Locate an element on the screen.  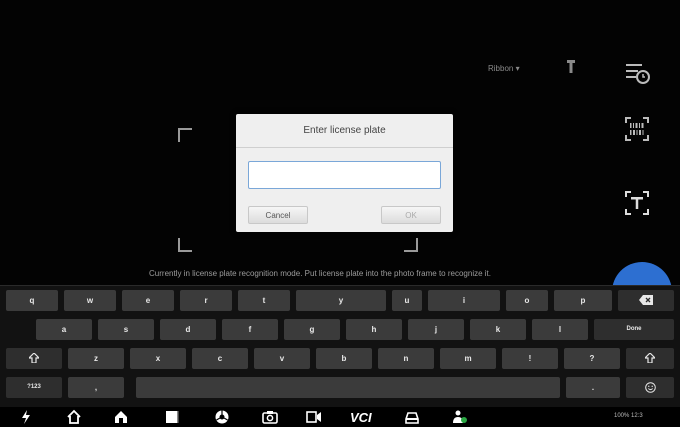
key-d: d is located at coordinates (188, 329).